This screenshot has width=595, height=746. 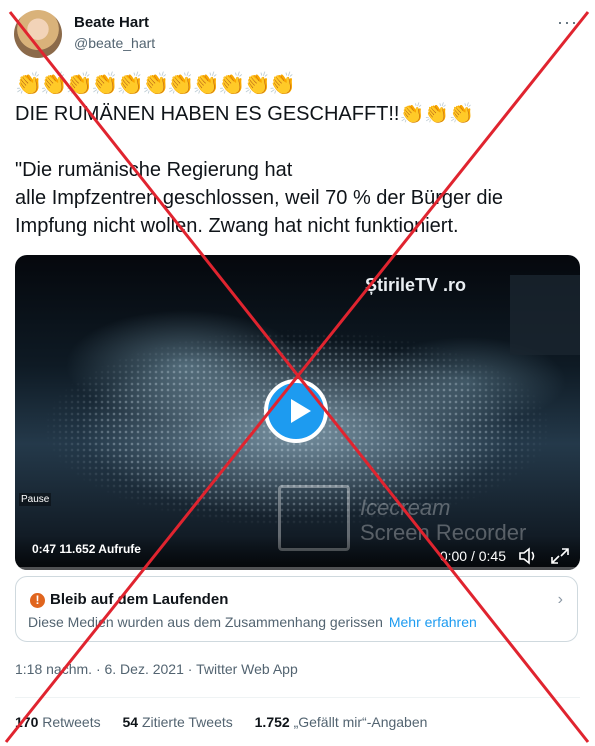 What do you see at coordinates (297, 568) in the screenshot?
I see `video-progress-bar` at bounding box center [297, 568].